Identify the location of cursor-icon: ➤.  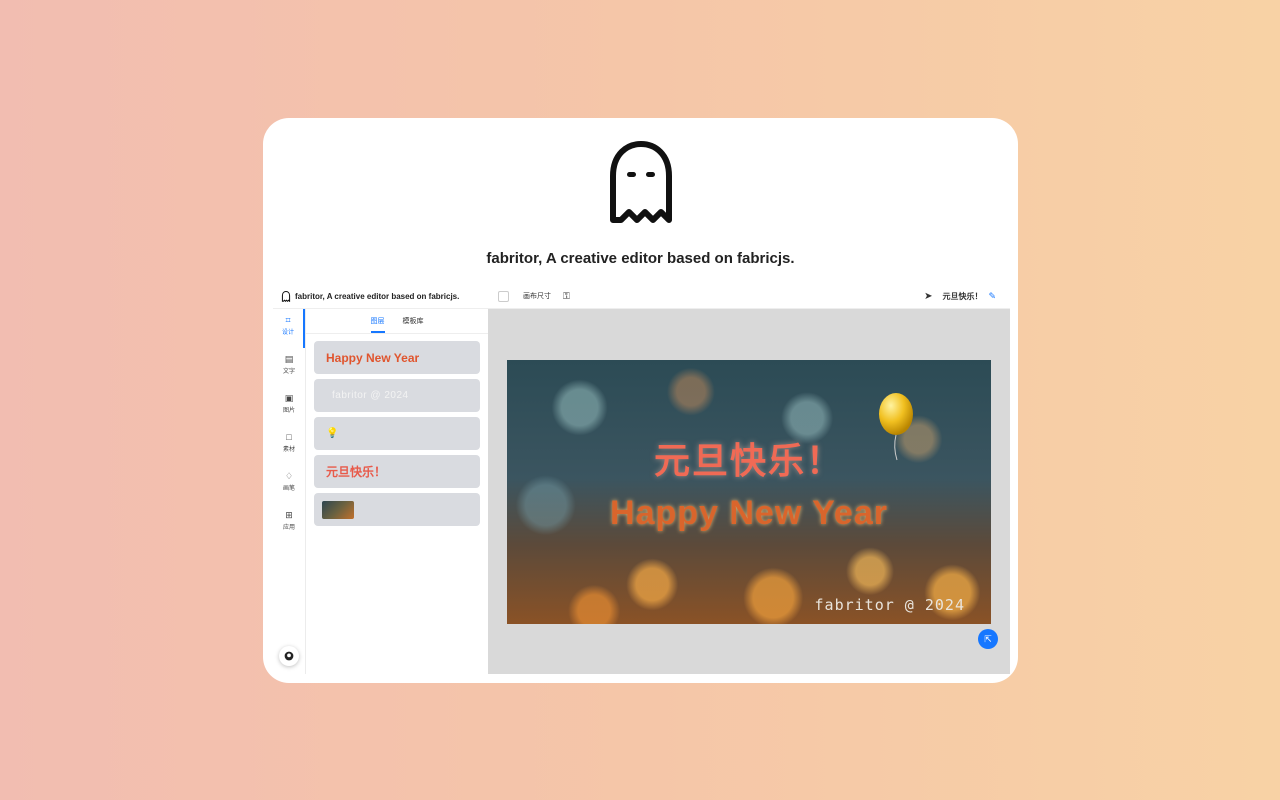
(928, 296).